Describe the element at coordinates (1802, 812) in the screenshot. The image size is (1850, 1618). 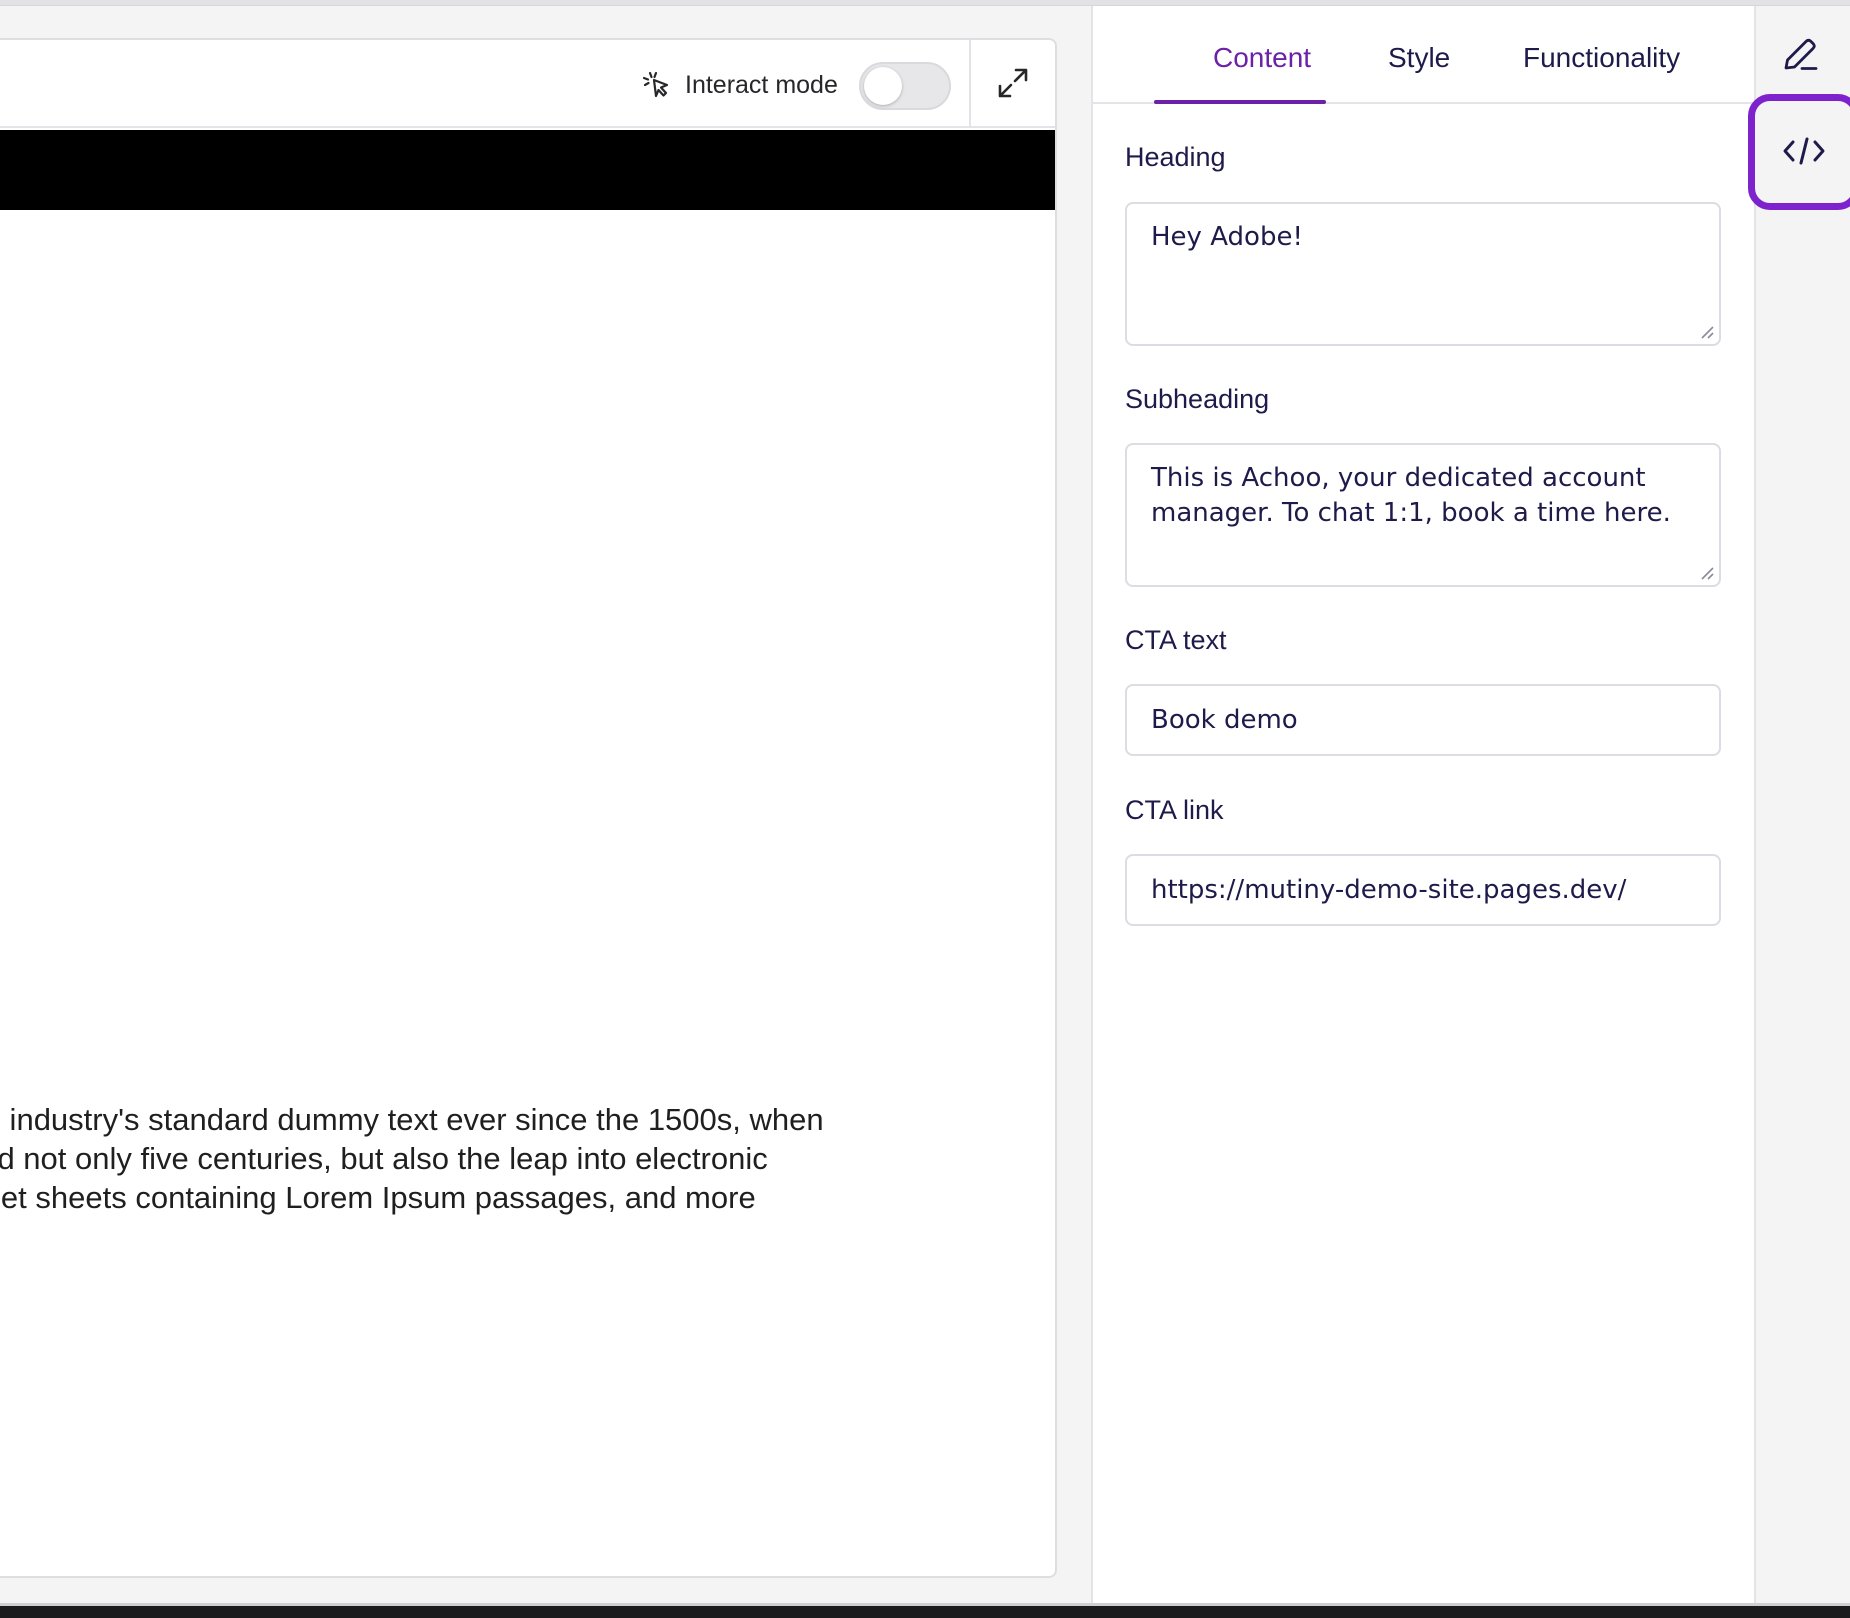
I see `right-rail` at that location.